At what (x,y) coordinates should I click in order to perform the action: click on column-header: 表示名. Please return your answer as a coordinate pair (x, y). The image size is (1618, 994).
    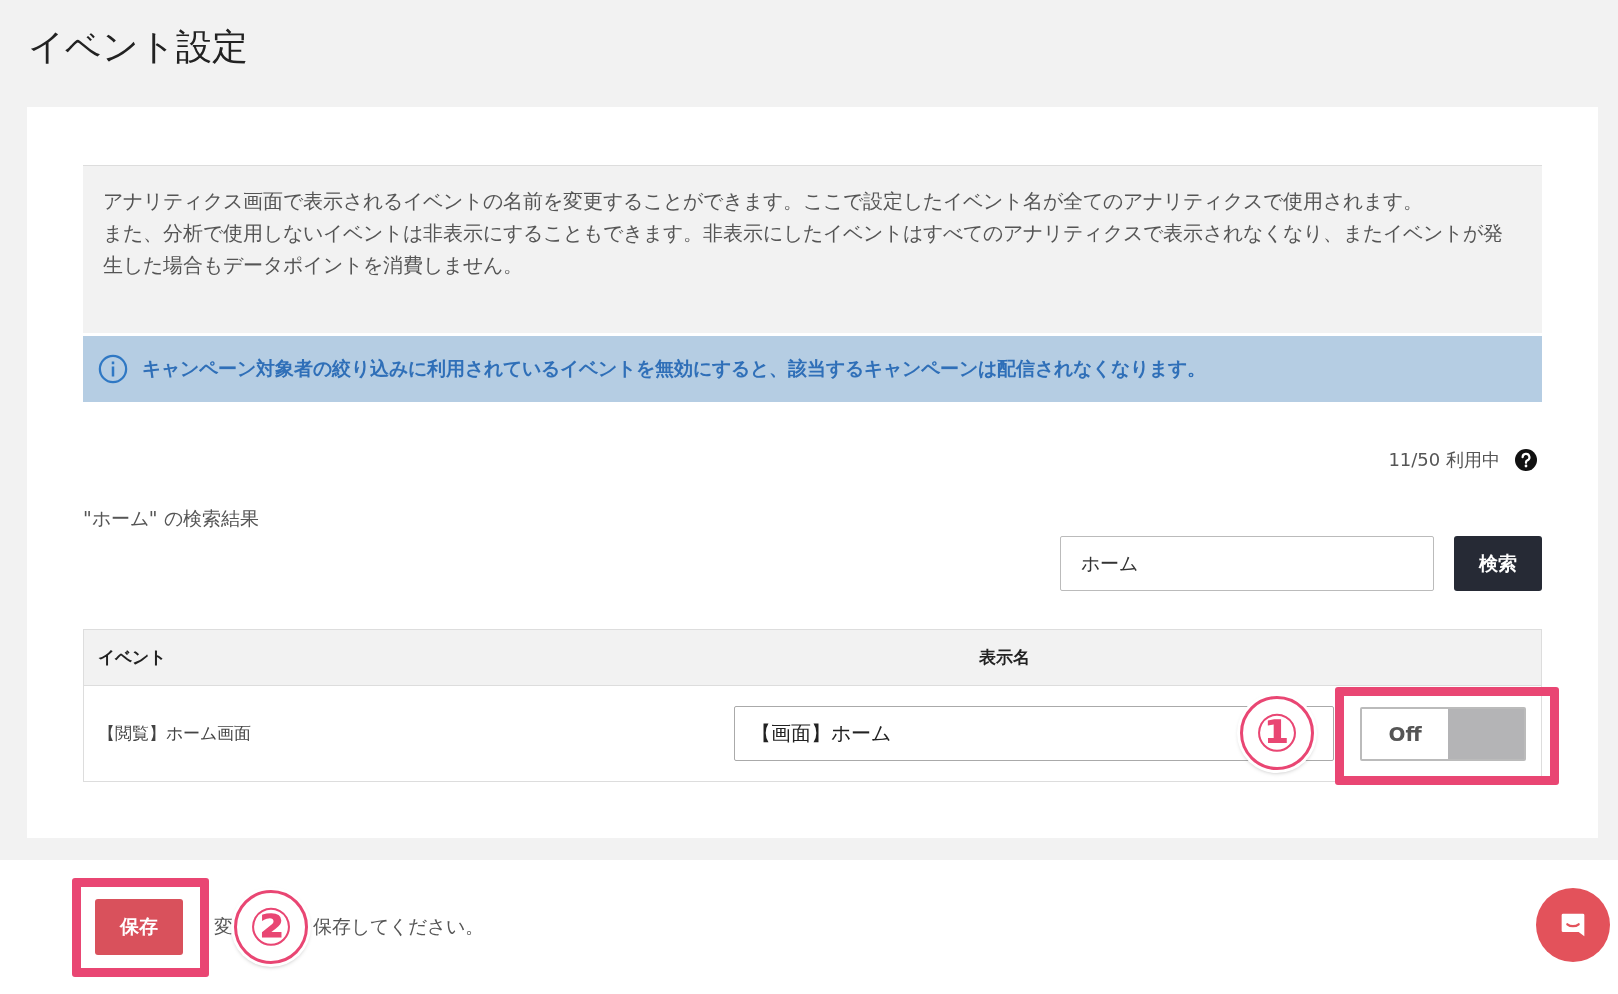
    Looking at the image, I should click on (1004, 657).